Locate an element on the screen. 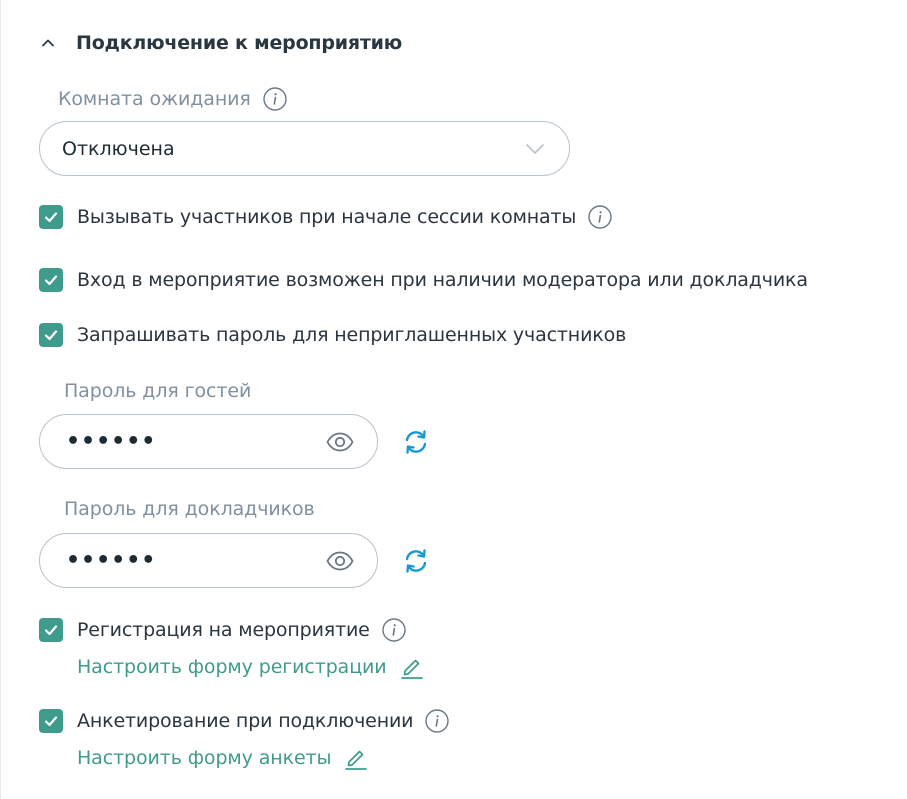 This screenshot has height=799, width=907. speaker-password-label: Пароль для докладчиков is located at coordinates (189, 509).